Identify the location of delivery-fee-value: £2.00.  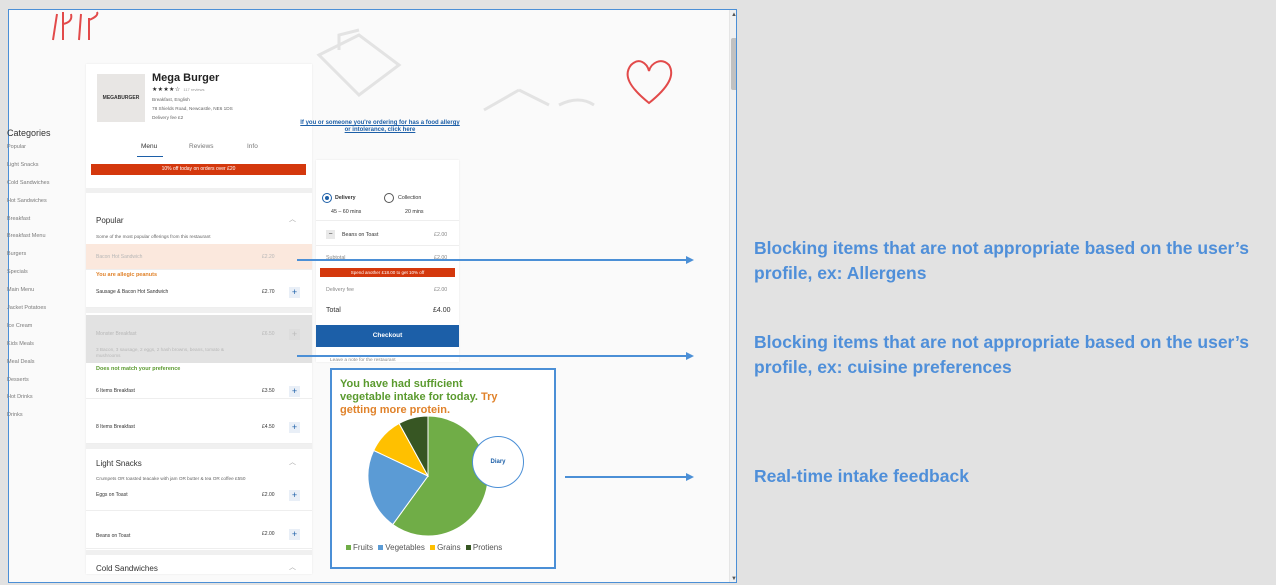
(441, 290).